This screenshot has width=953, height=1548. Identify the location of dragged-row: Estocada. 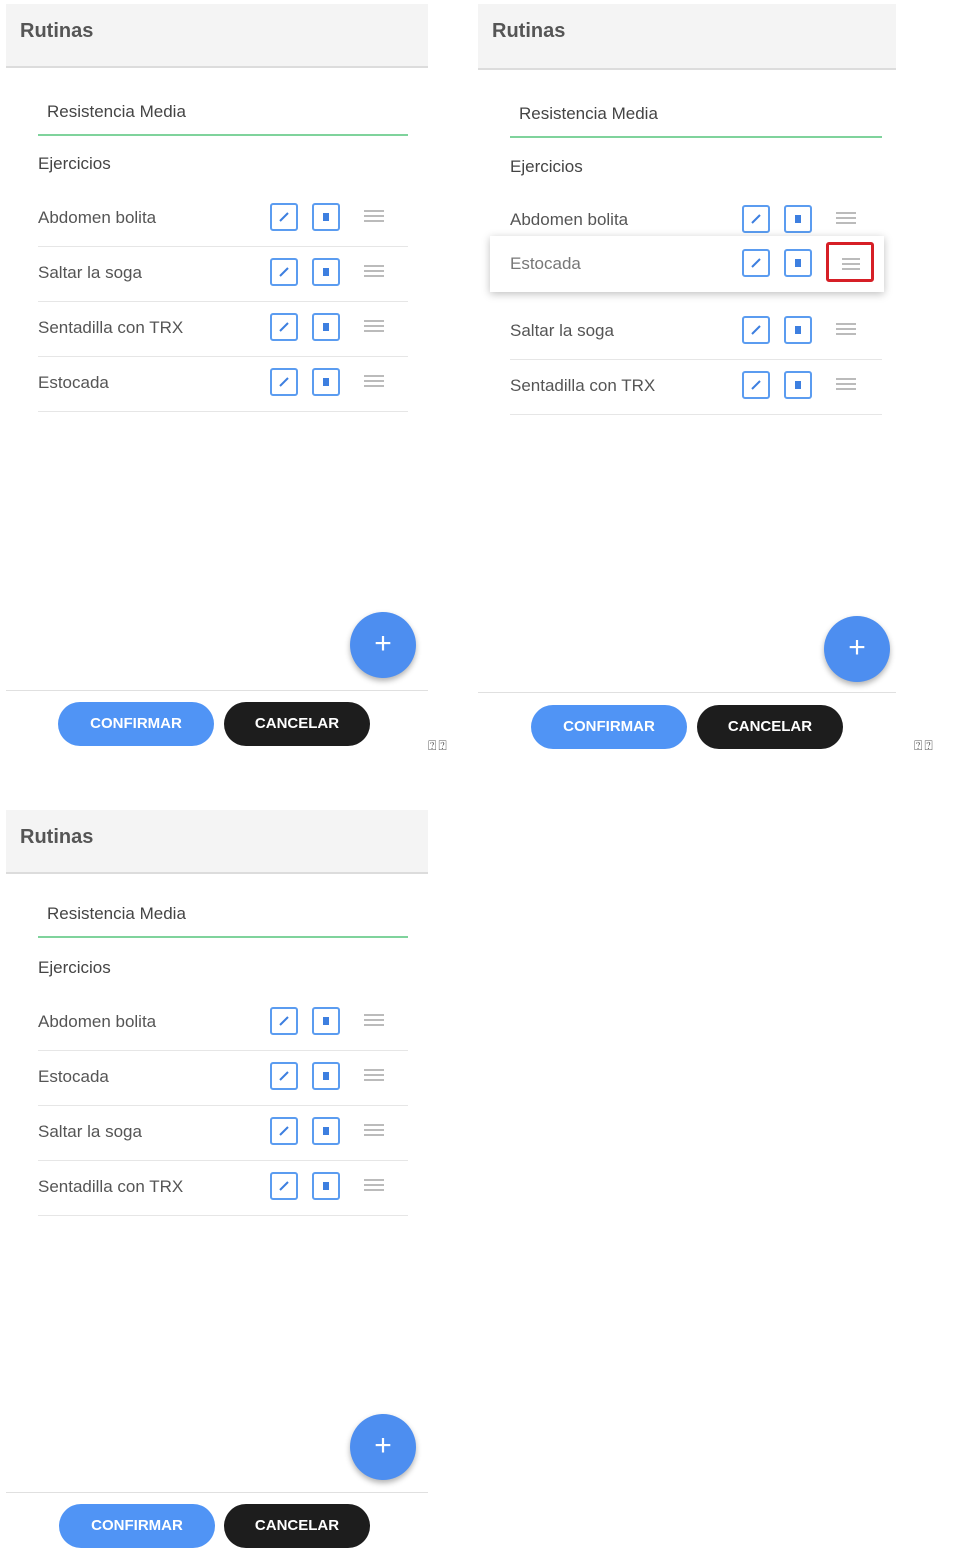
(687, 264).